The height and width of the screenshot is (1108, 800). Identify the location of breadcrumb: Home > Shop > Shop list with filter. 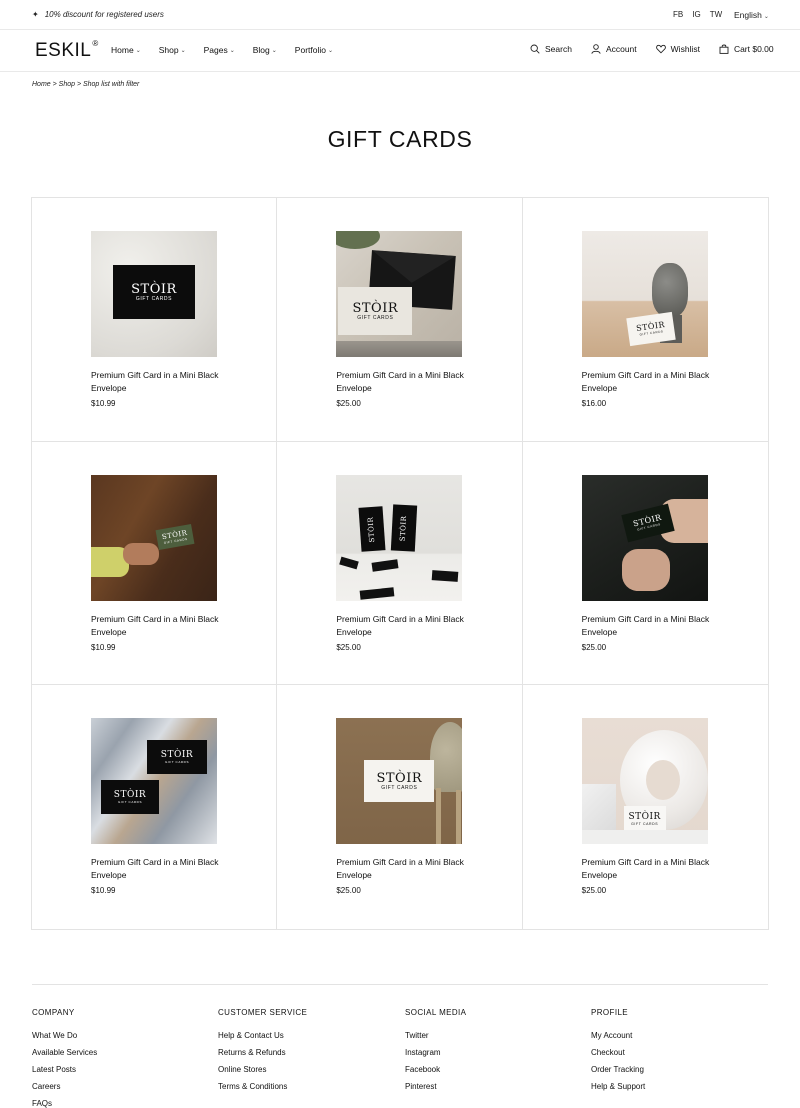
(85, 84).